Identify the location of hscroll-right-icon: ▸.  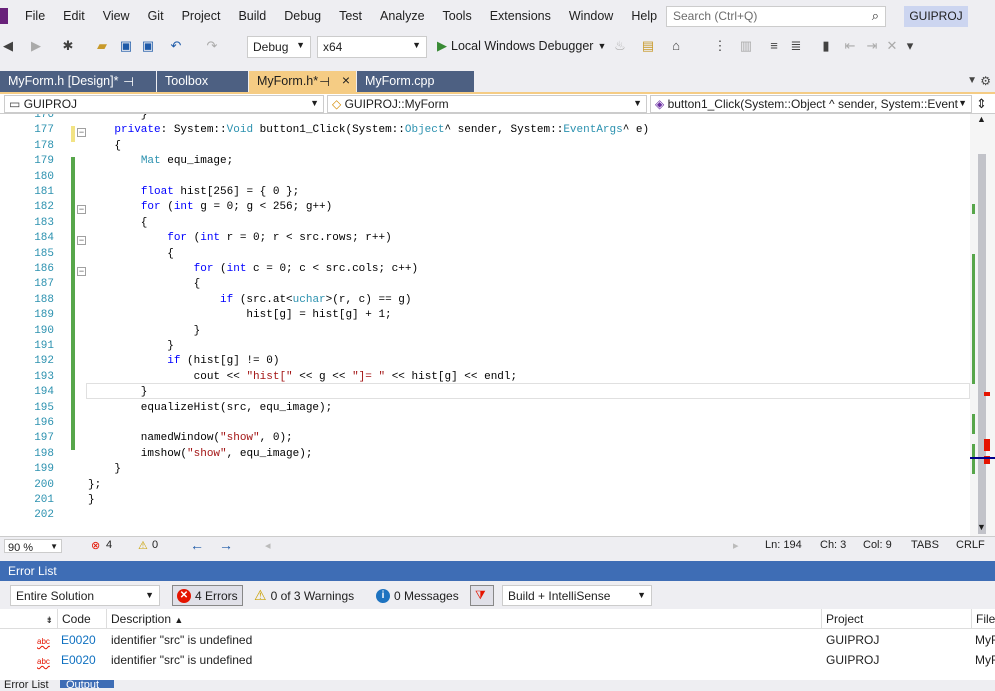
(736, 545).